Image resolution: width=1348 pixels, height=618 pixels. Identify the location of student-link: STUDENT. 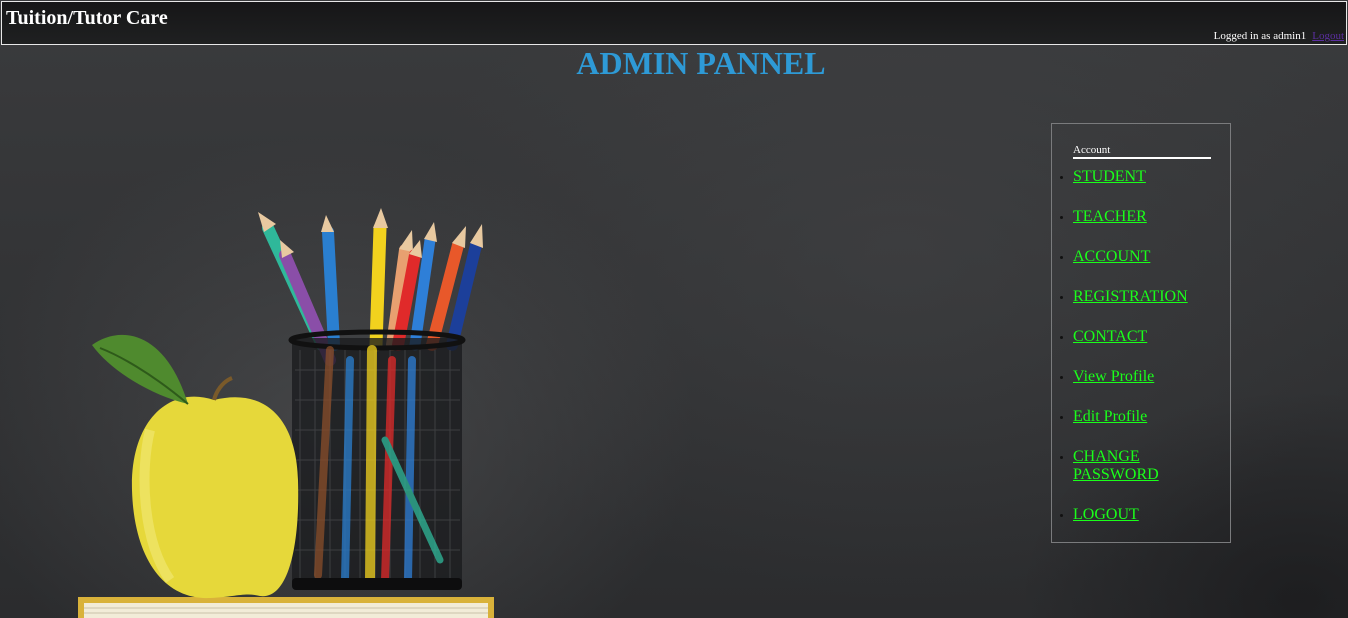
(1109, 176).